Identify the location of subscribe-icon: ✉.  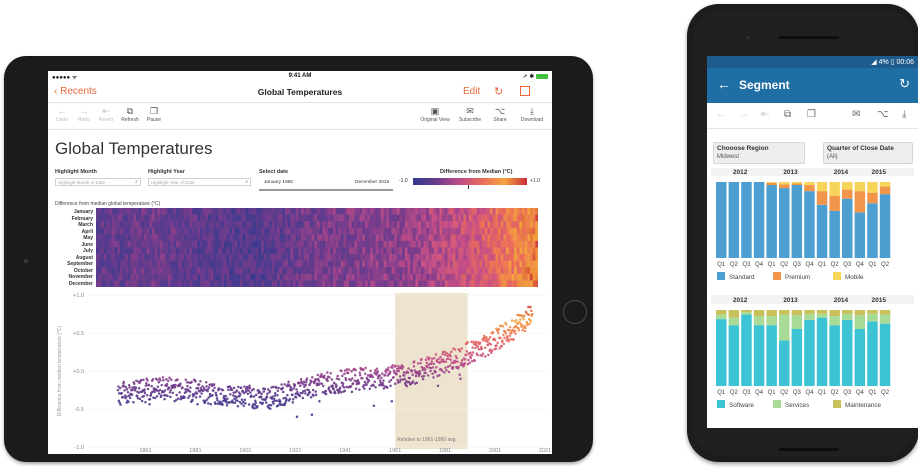
(856, 114).